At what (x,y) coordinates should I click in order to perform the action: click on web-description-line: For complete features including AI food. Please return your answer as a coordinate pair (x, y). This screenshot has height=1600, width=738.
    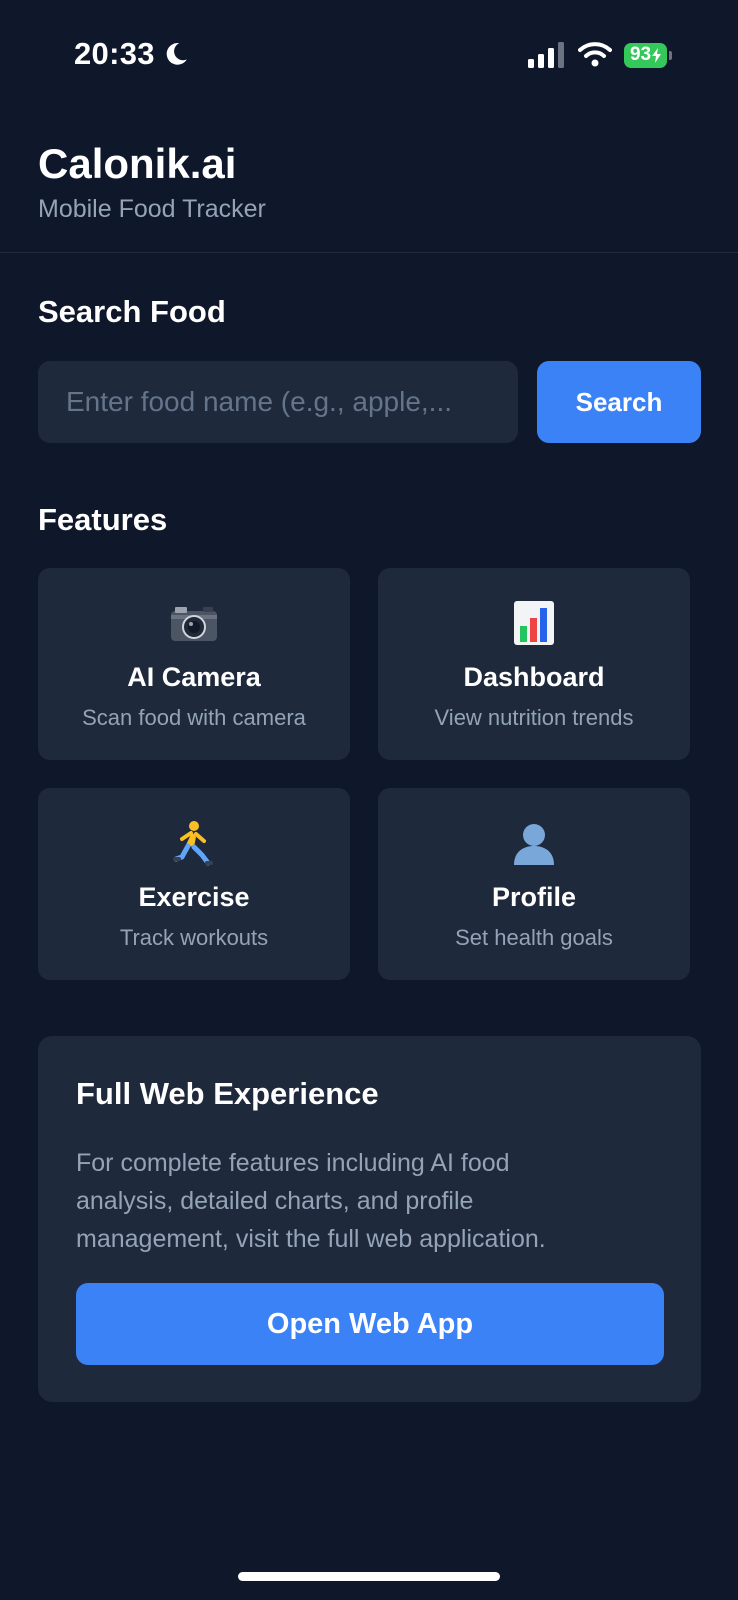
    Looking at the image, I should click on (293, 1163).